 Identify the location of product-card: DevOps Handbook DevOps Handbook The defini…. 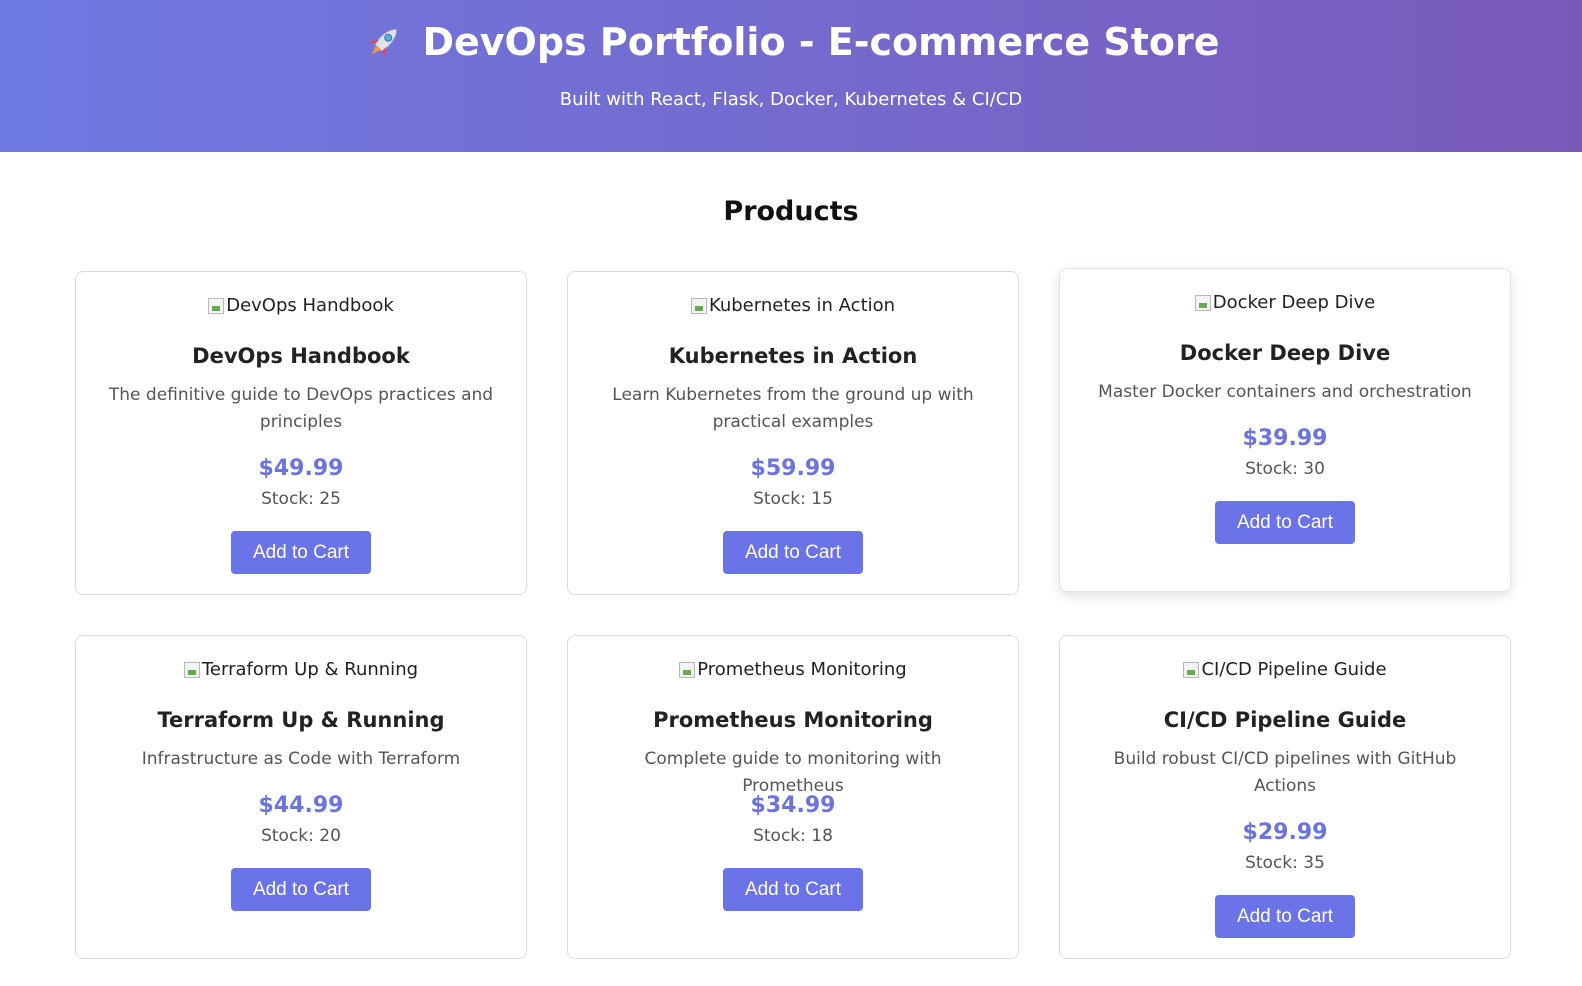
(301, 433).